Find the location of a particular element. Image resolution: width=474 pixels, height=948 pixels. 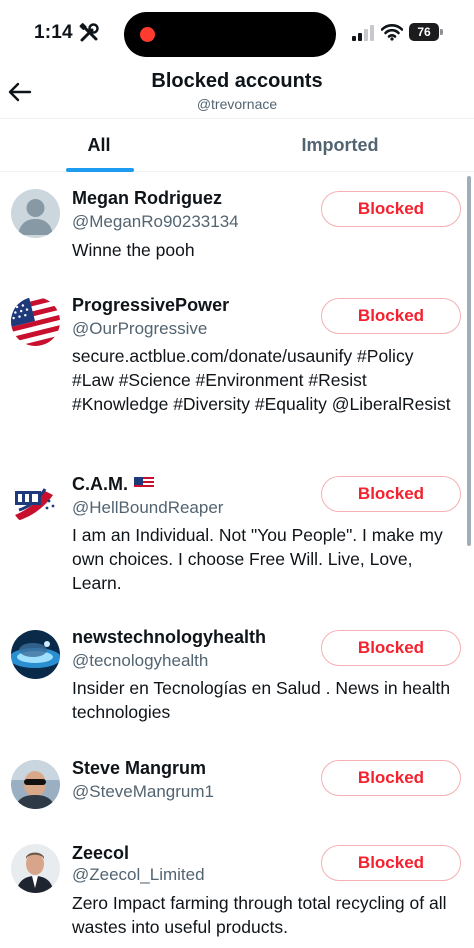

tools-icon is located at coordinates (89, 33).